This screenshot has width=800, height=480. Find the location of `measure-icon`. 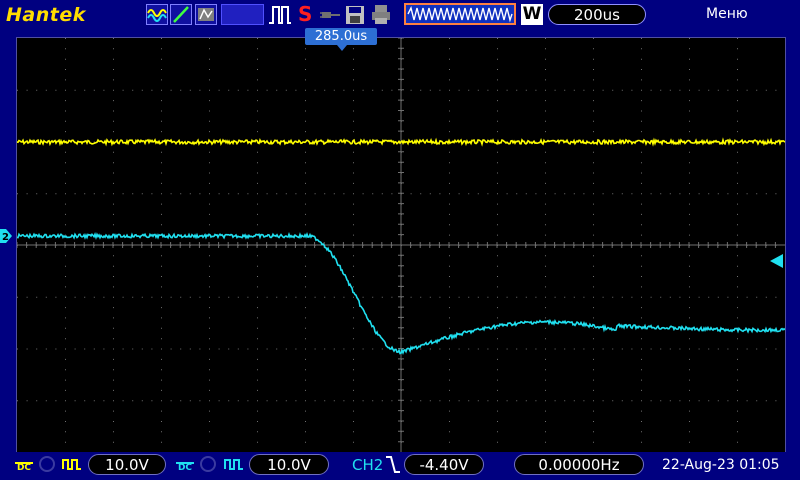

measure-icon is located at coordinates (206, 14).